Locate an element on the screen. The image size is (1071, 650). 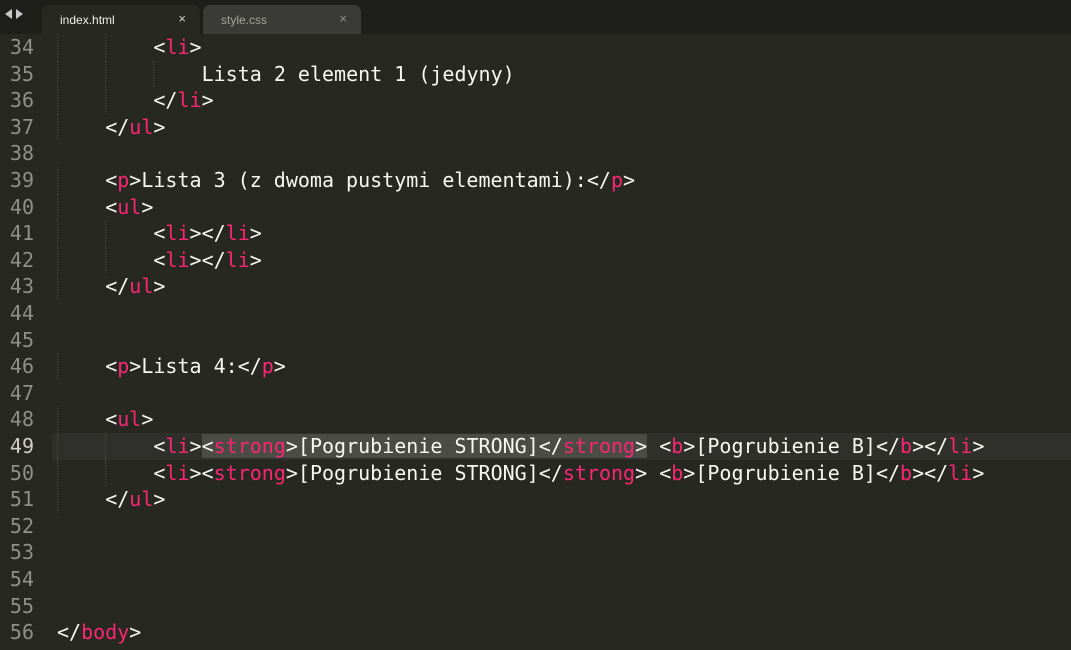
text-content: [Pogrubienie STRONG] is located at coordinates (418, 446).